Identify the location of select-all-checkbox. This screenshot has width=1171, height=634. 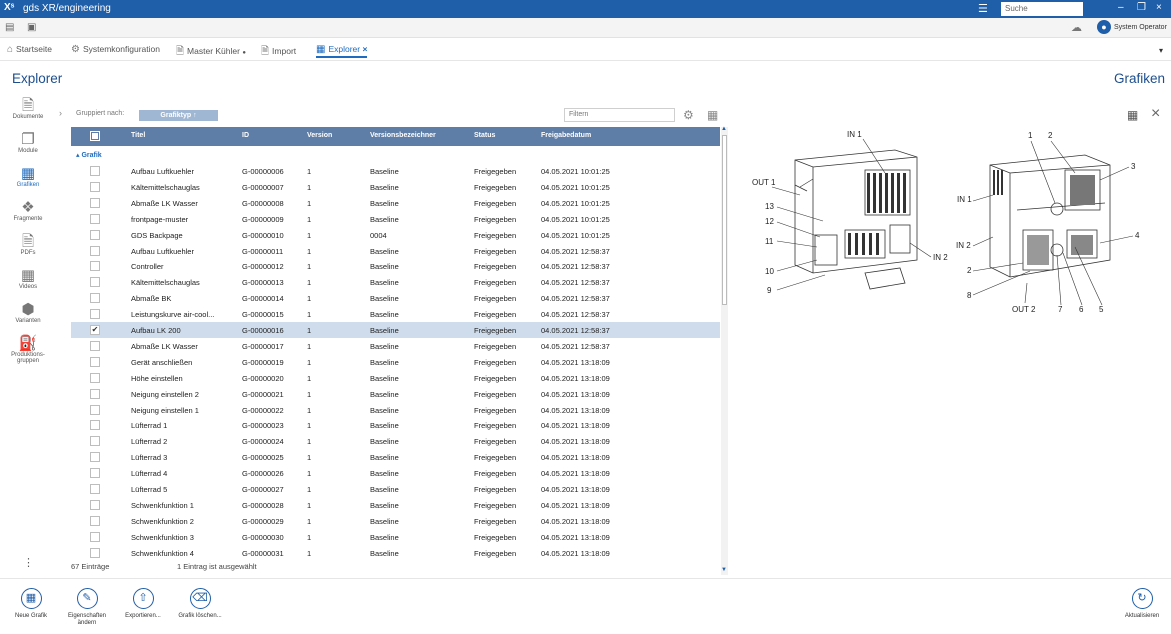
(95, 136).